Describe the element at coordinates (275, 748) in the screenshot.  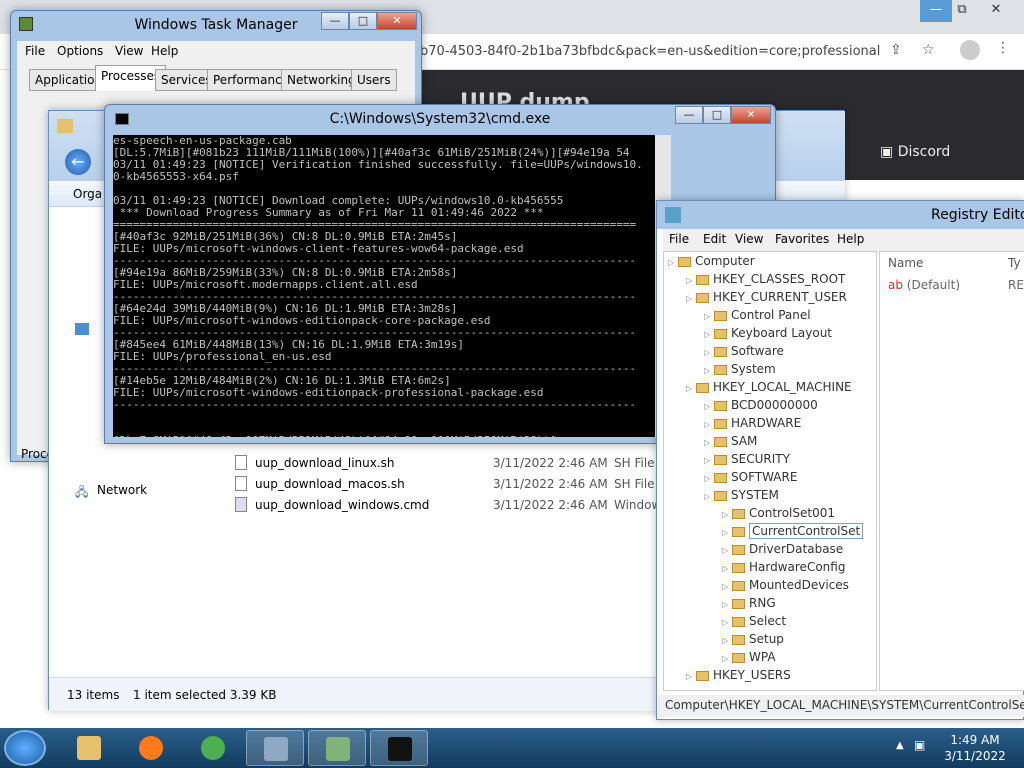
I see `taskmgr-icon` at that location.